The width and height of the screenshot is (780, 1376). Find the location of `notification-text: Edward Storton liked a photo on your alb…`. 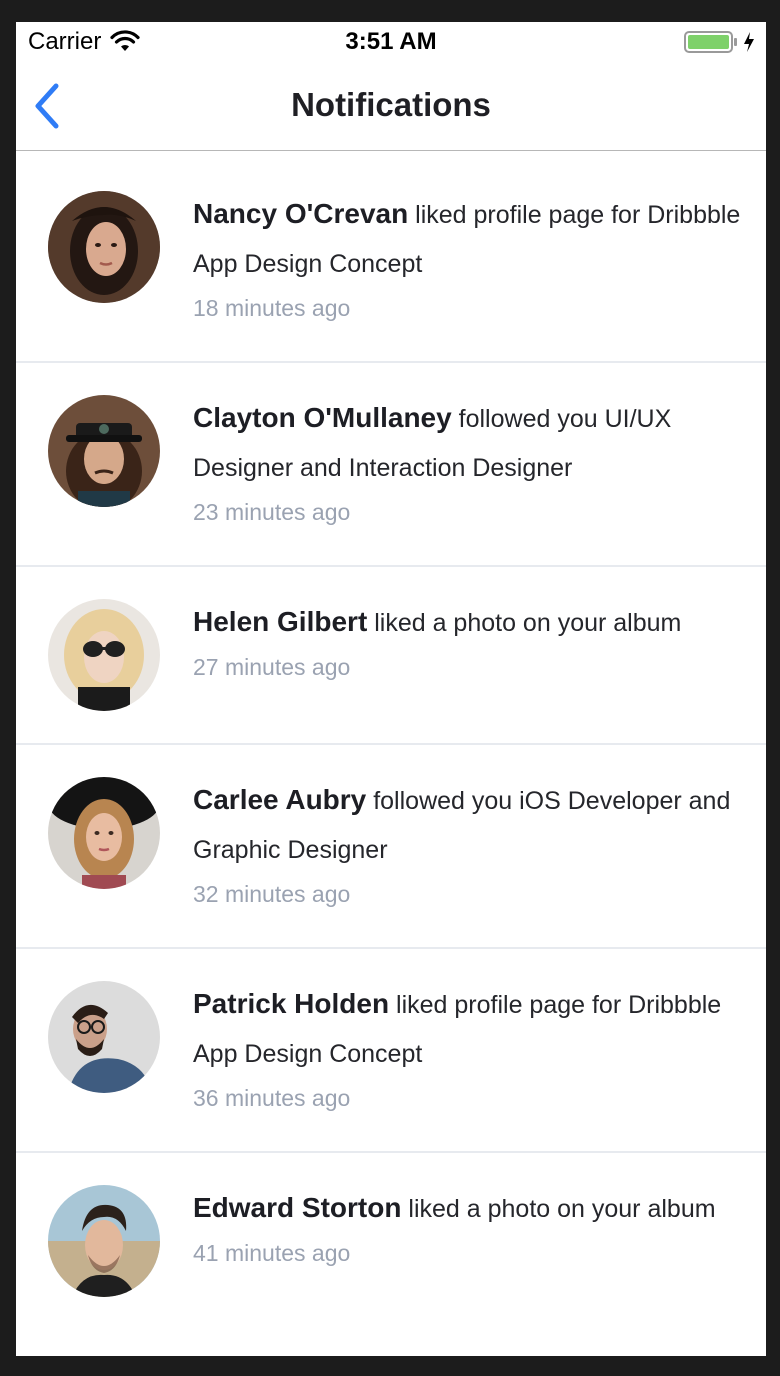

notification-text: Edward Storton liked a photo on your alb… is located at coordinates (473, 1225).